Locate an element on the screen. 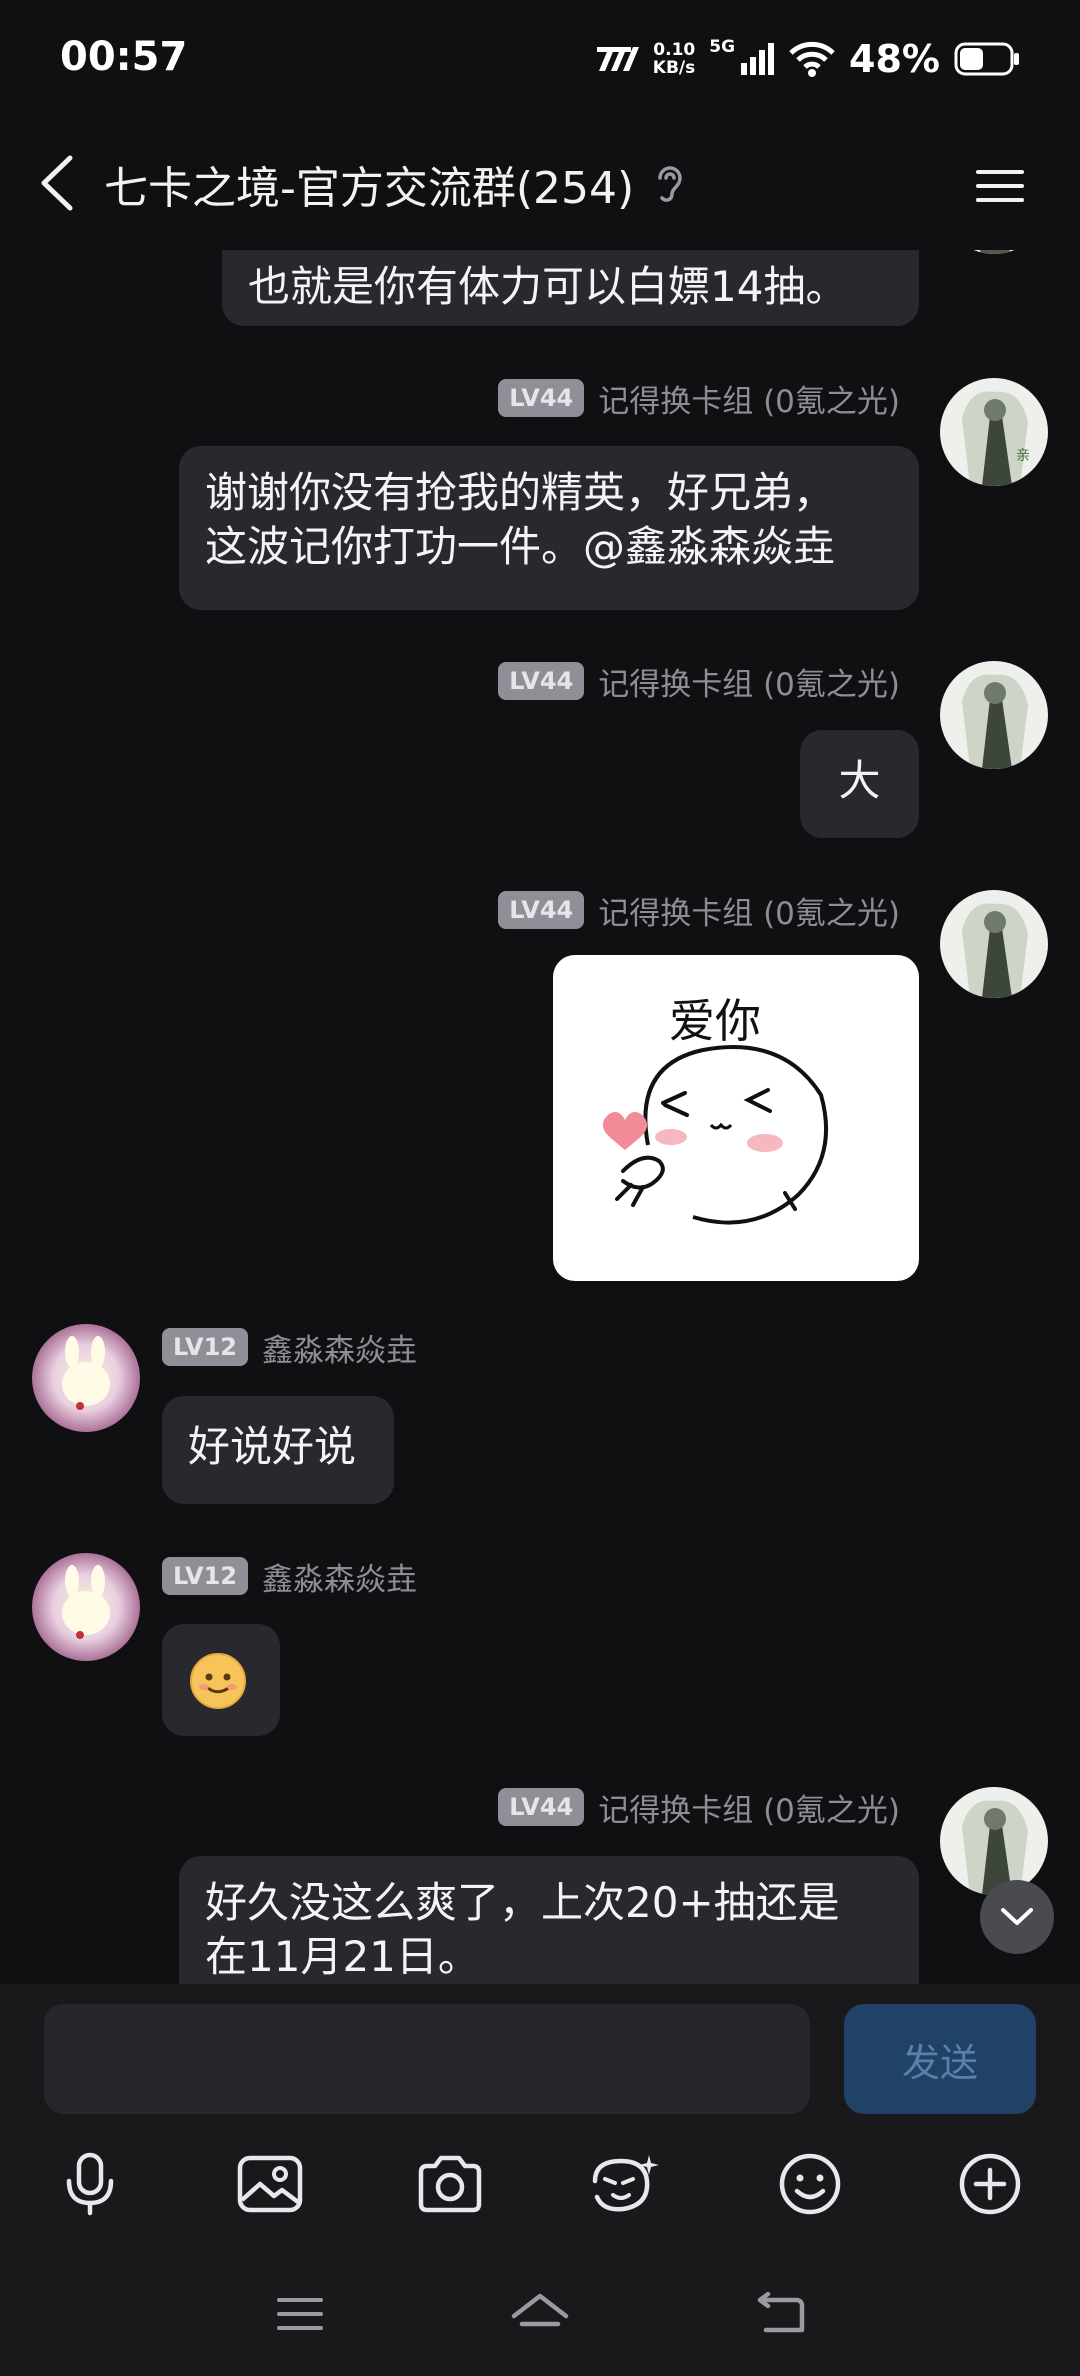  chat-title: 七卡之境-官方交流群(254) is located at coordinates (369, 184).